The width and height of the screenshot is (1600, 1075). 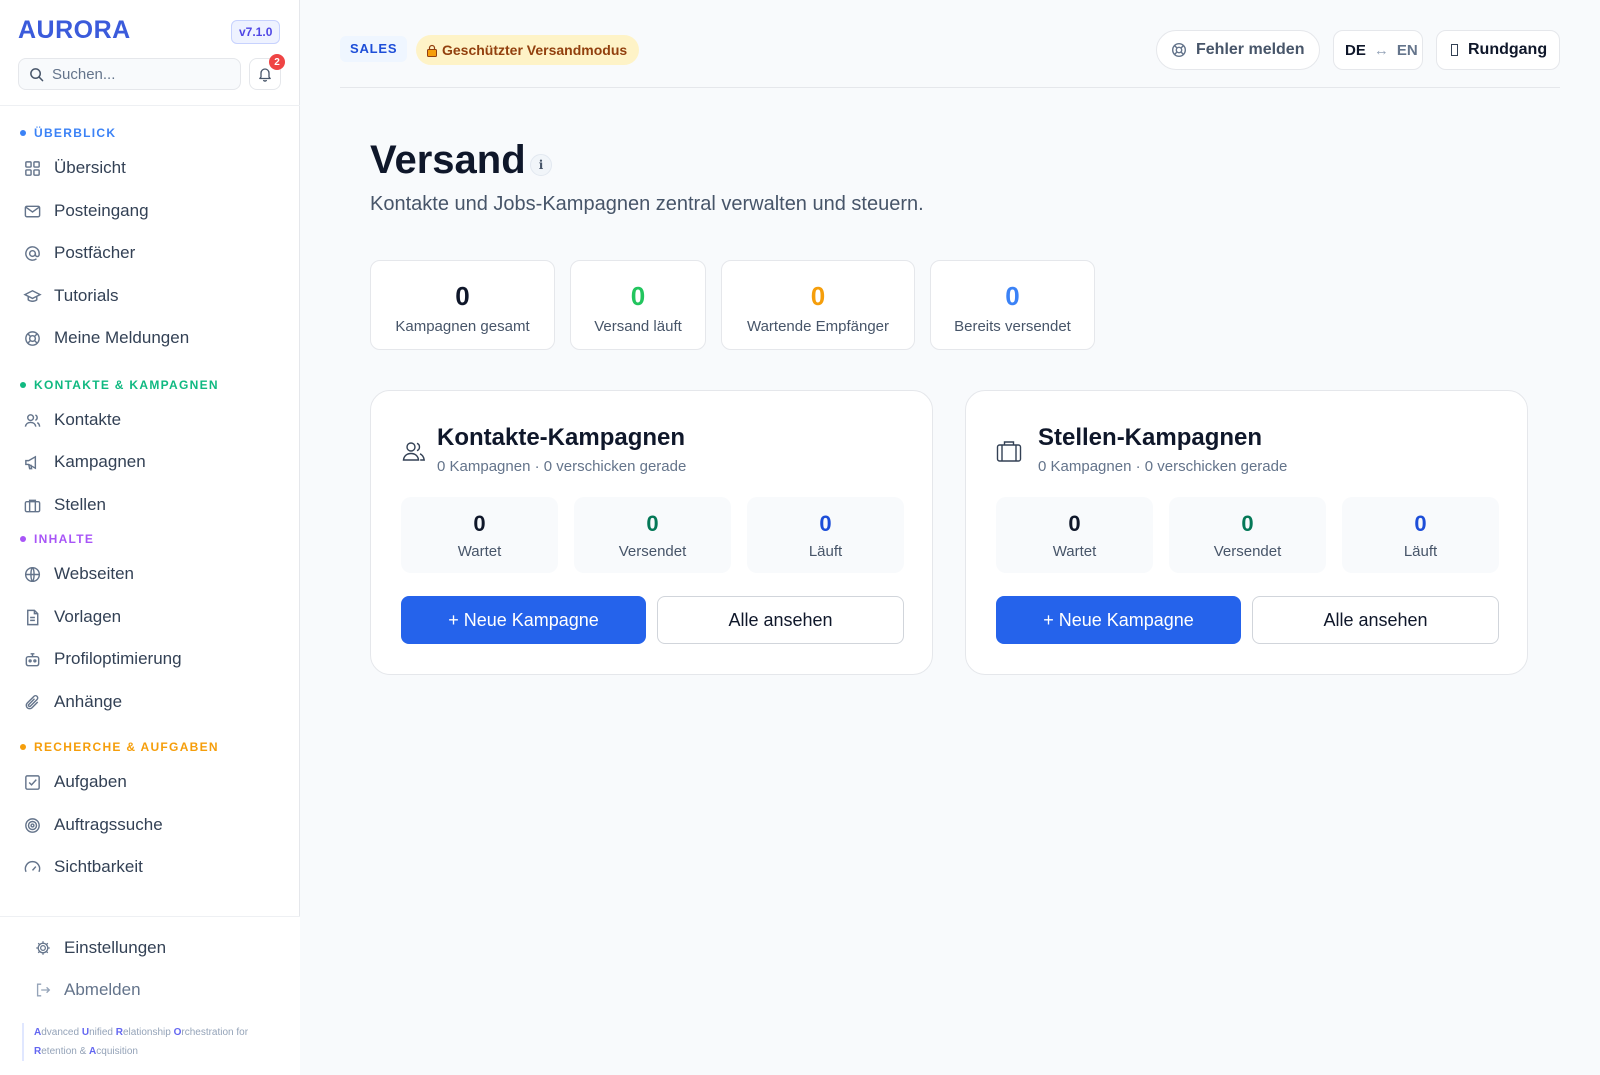 What do you see at coordinates (32, 701) in the screenshot?
I see `paperclip-icon` at bounding box center [32, 701].